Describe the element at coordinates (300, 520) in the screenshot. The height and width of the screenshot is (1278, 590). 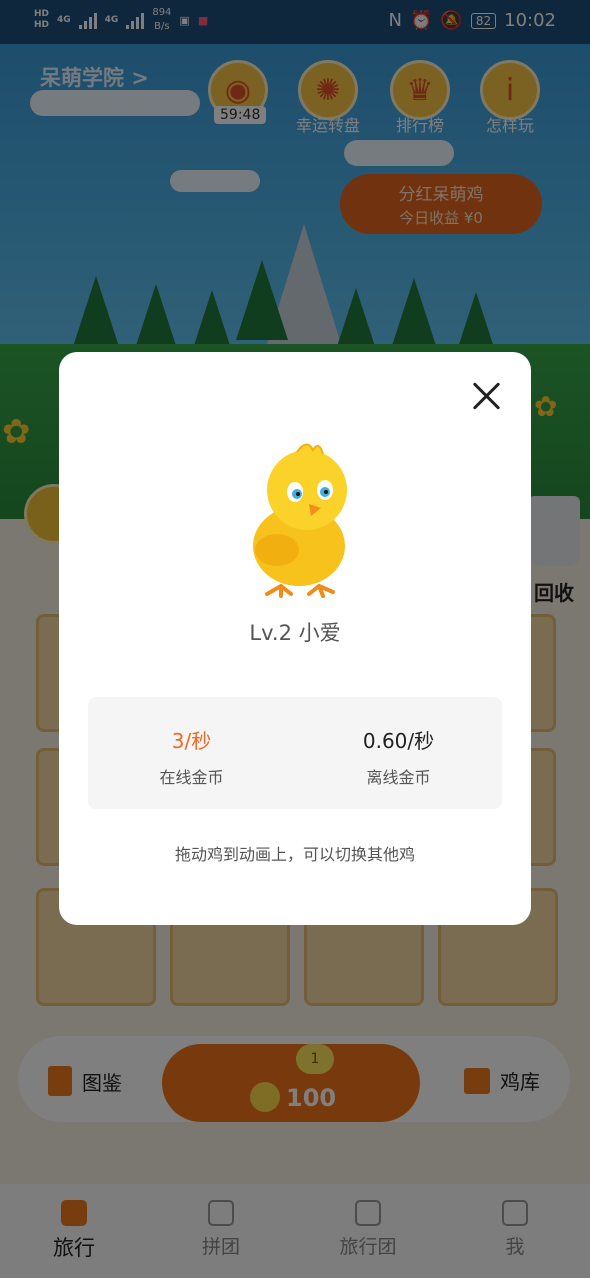
I see `chick-illustration` at that location.